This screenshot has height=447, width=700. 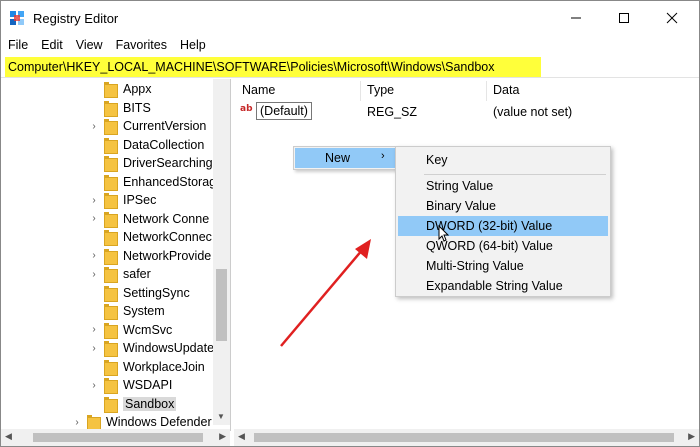 I want to click on tree-item-label: BITS, so click(x=137, y=107).